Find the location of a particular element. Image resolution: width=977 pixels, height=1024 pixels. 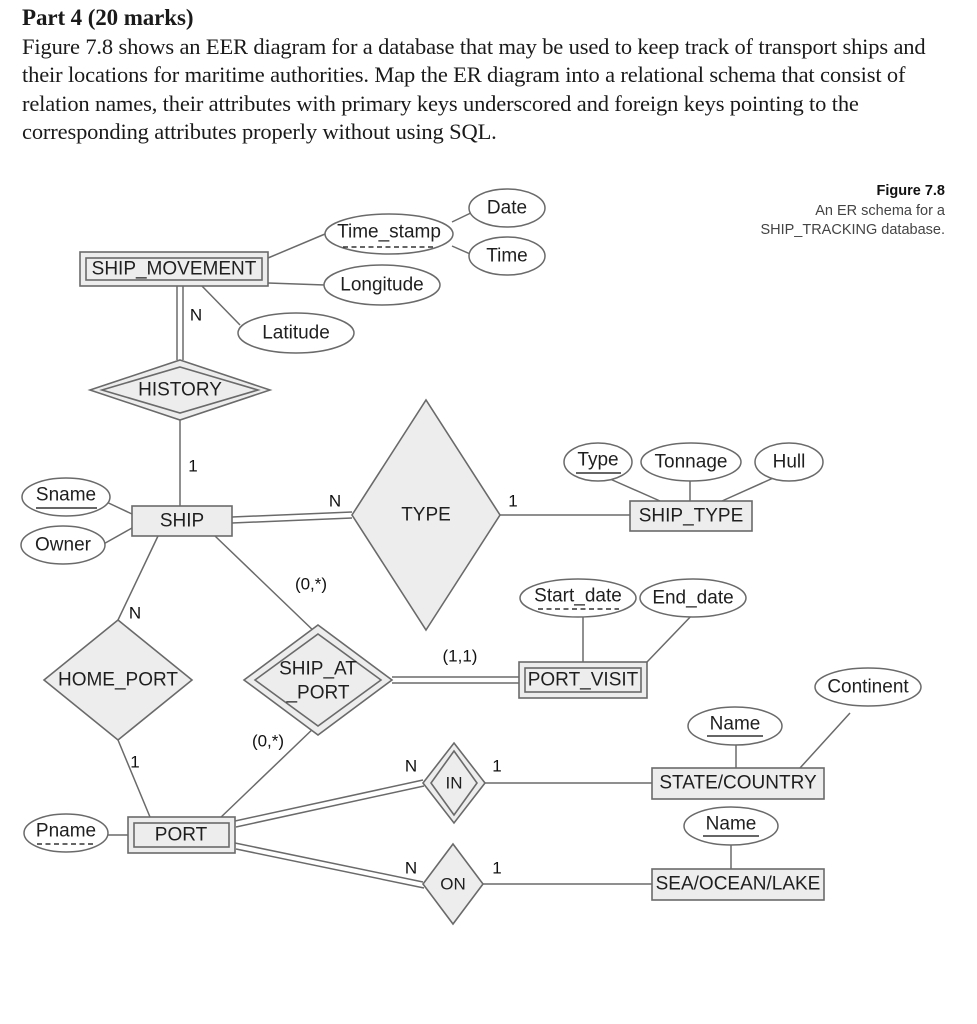

attribute-sname: Sname is located at coordinates (66, 497).